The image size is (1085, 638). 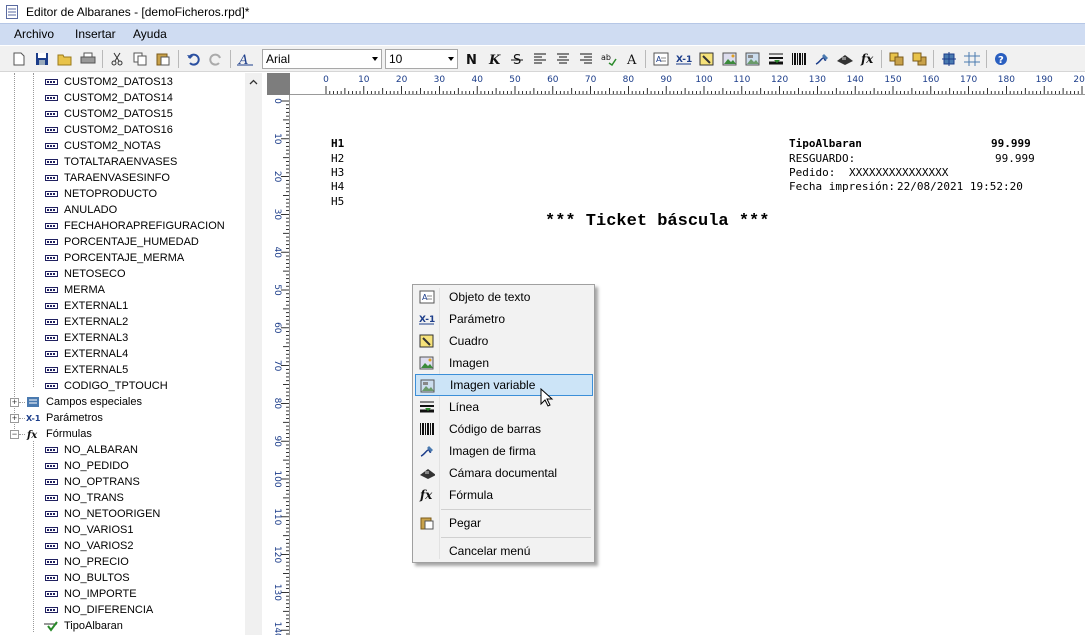 I want to click on header-h5: H5, so click(x=337, y=201).